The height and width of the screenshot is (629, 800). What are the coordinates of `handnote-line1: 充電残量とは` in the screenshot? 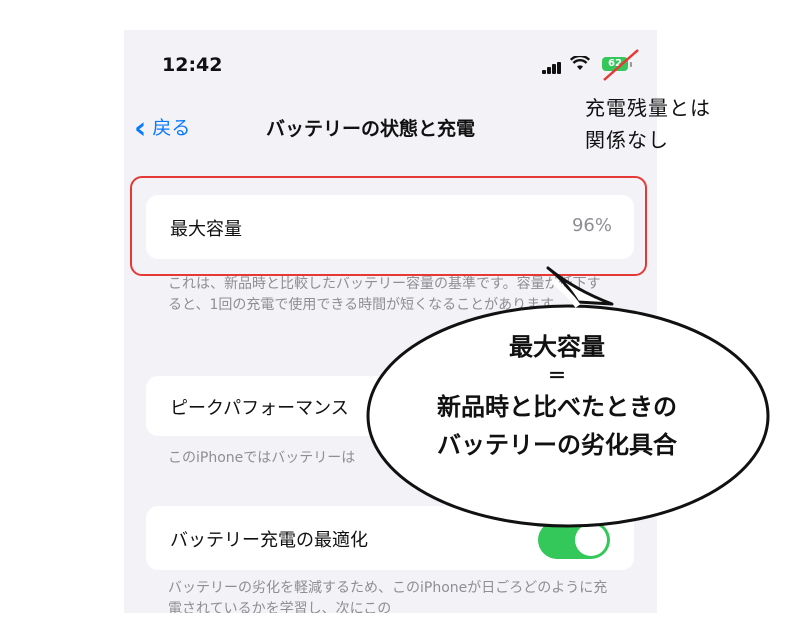 It's located at (648, 108).